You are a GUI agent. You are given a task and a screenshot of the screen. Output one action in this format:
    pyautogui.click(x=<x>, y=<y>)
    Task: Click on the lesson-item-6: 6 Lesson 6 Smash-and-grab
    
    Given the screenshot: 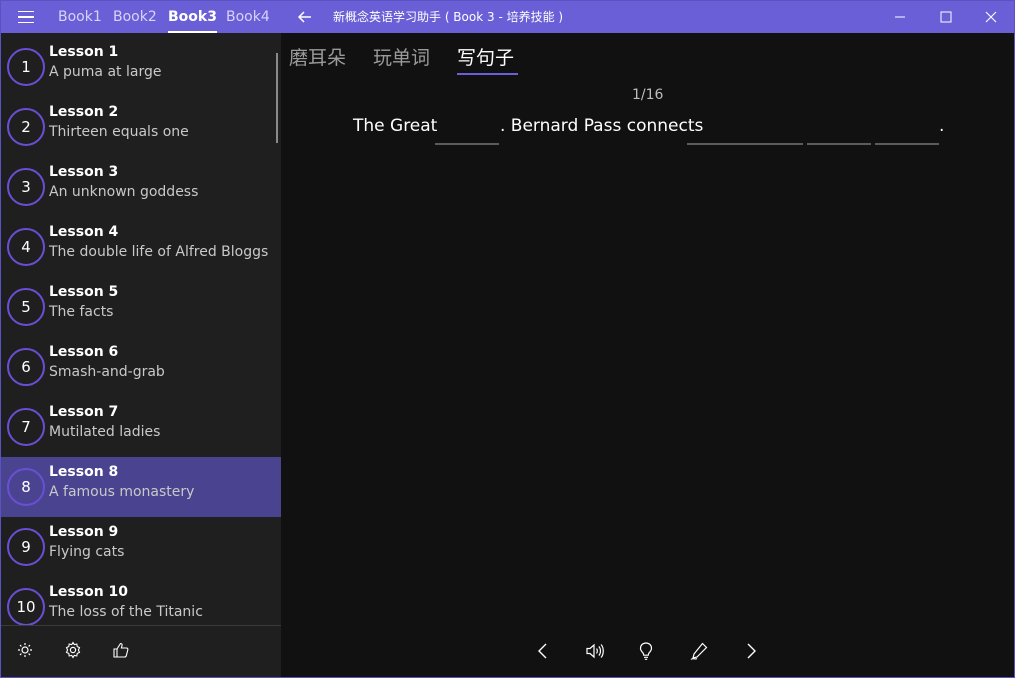 What is the action you would take?
    pyautogui.click(x=141, y=367)
    